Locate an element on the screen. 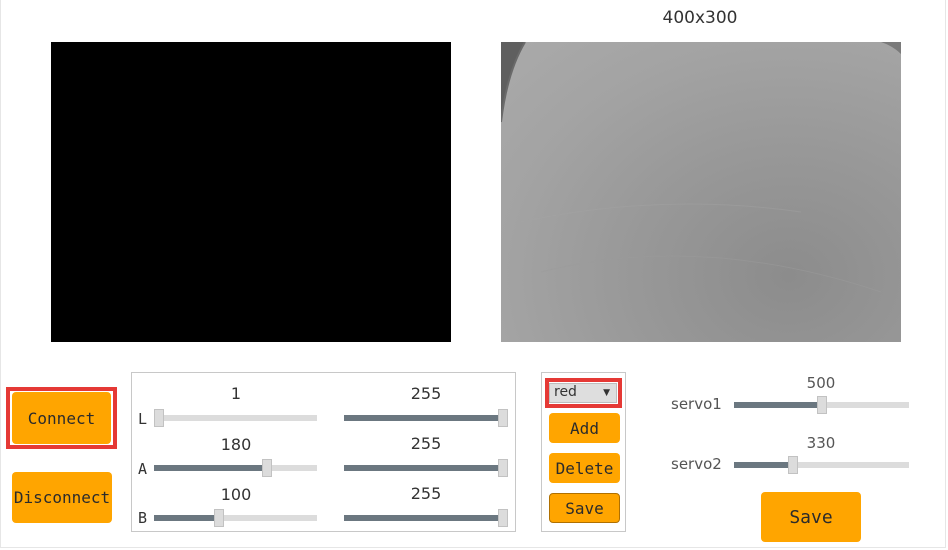 The width and height of the screenshot is (948, 550). b-axis-label: B is located at coordinates (143, 518).